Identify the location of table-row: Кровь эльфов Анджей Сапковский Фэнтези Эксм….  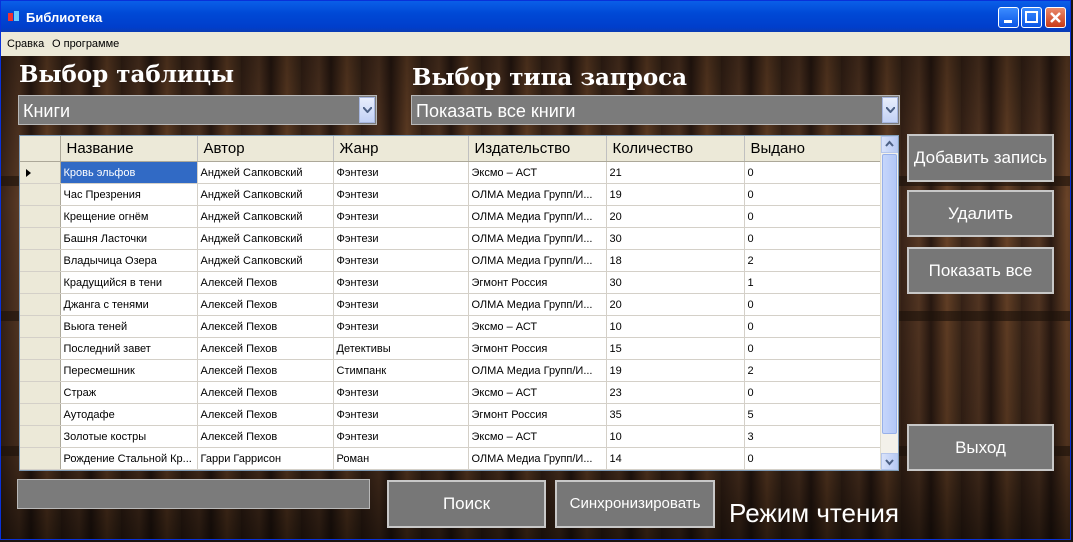
(451, 172).